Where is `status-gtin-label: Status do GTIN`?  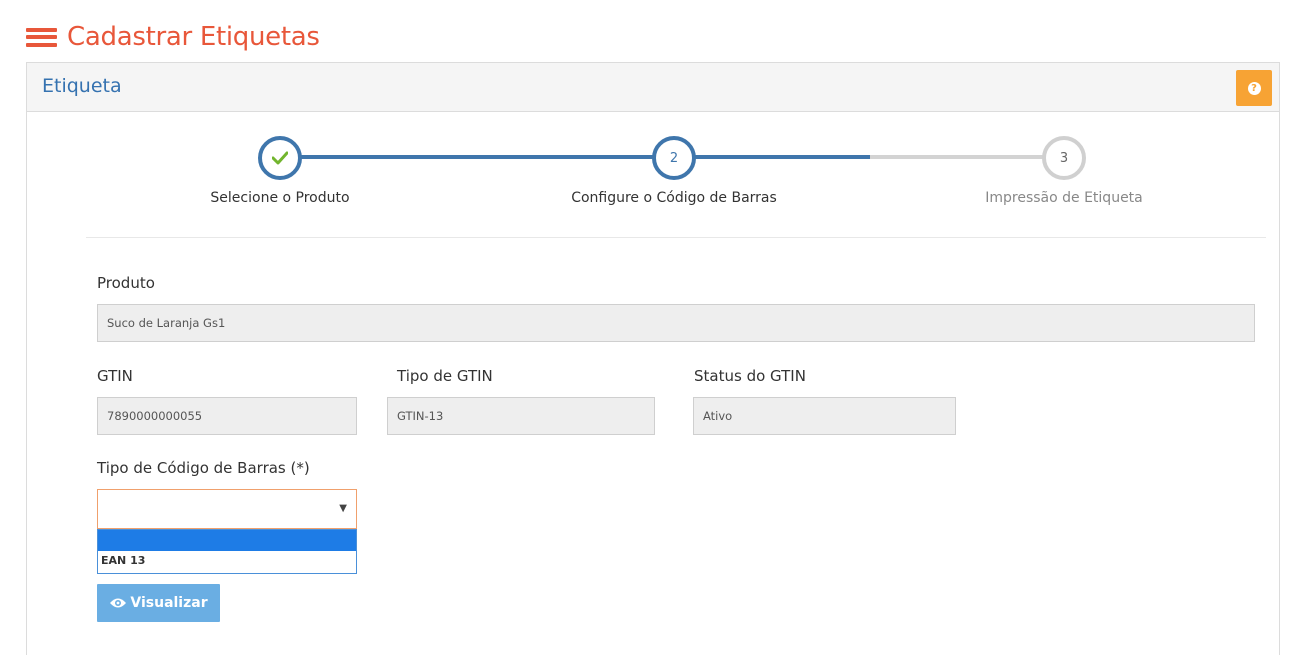 status-gtin-label: Status do GTIN is located at coordinates (750, 376).